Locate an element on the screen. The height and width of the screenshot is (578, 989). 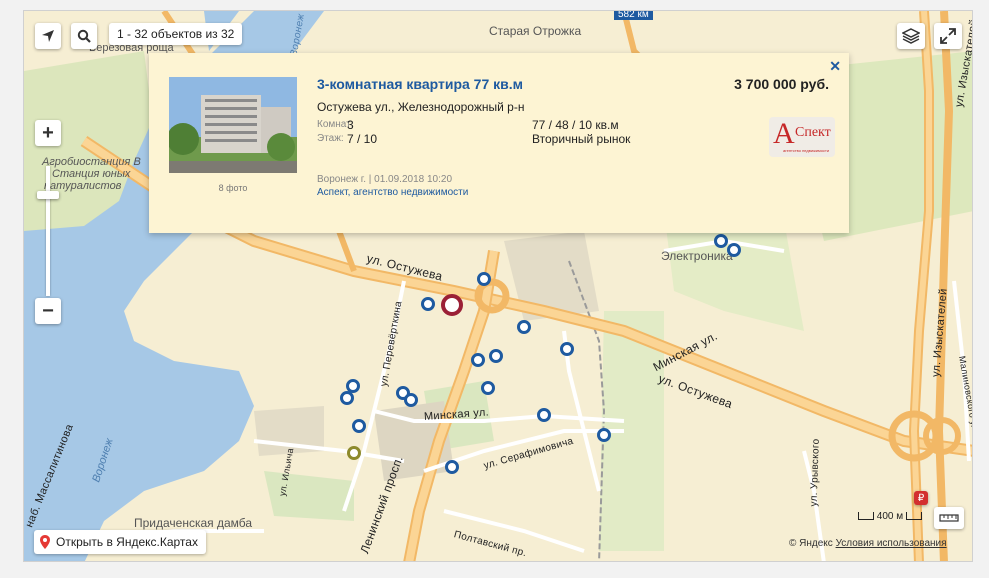
ruler-button is located at coordinates (949, 518).